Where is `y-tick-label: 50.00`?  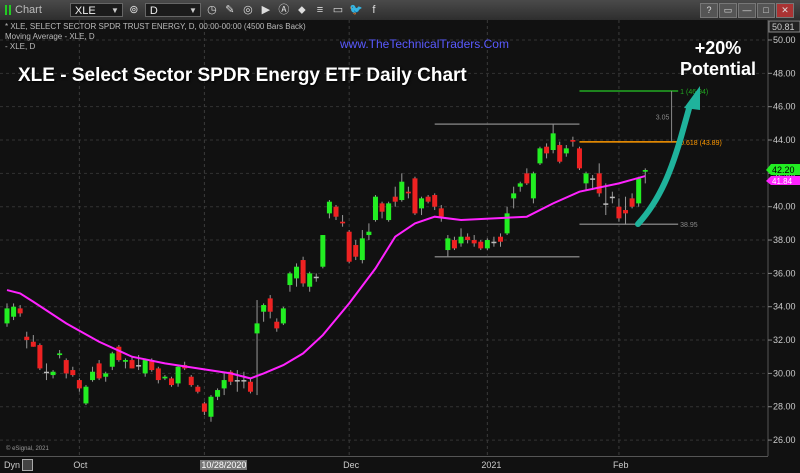
y-tick-label: 50.00 is located at coordinates (784, 40).